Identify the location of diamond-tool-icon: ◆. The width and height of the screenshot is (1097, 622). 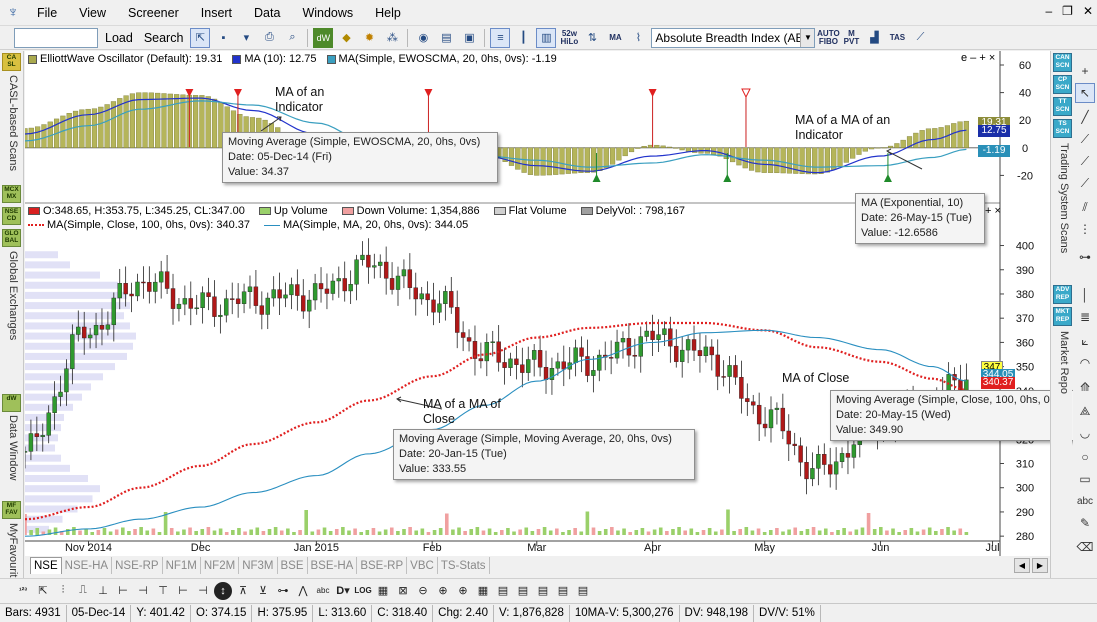
(346, 38).